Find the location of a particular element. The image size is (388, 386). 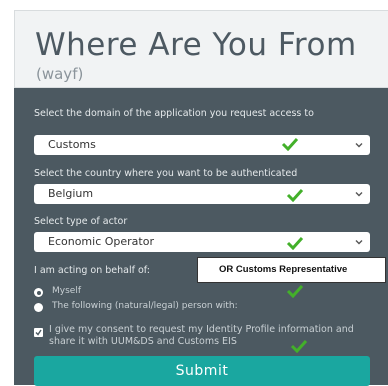

annotation-callout: OR Customs Representative is located at coordinates (291, 270).